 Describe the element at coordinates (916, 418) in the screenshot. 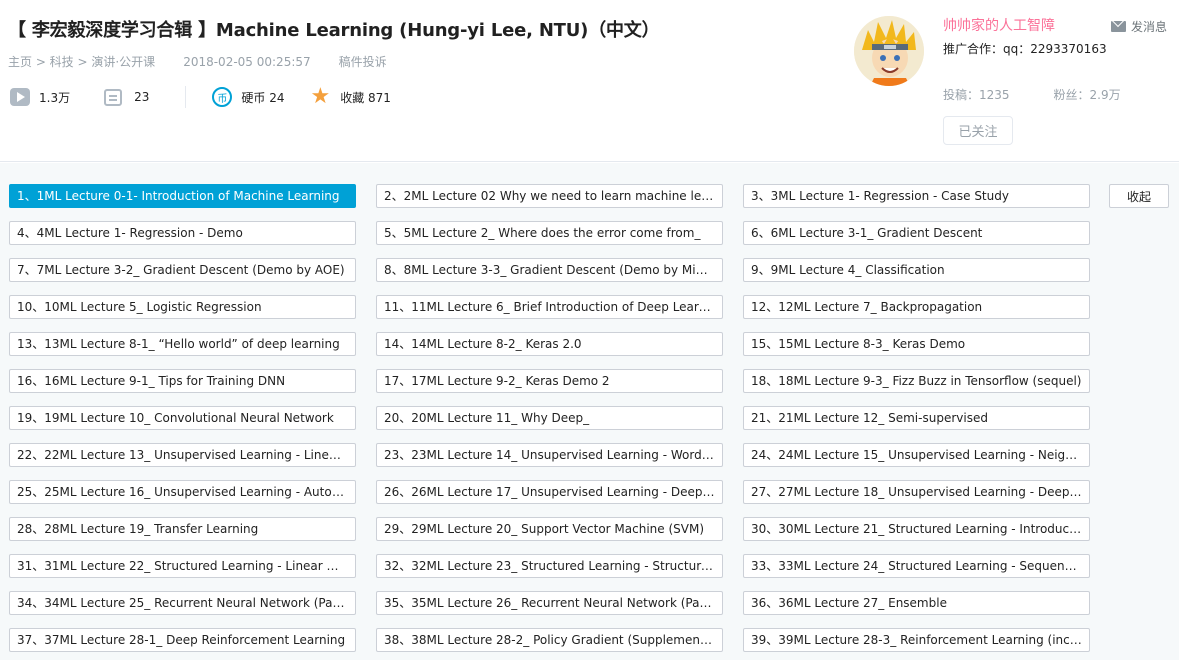

I see `episode-item: 21、21ML Lecture 12_ Semi-supervised` at that location.